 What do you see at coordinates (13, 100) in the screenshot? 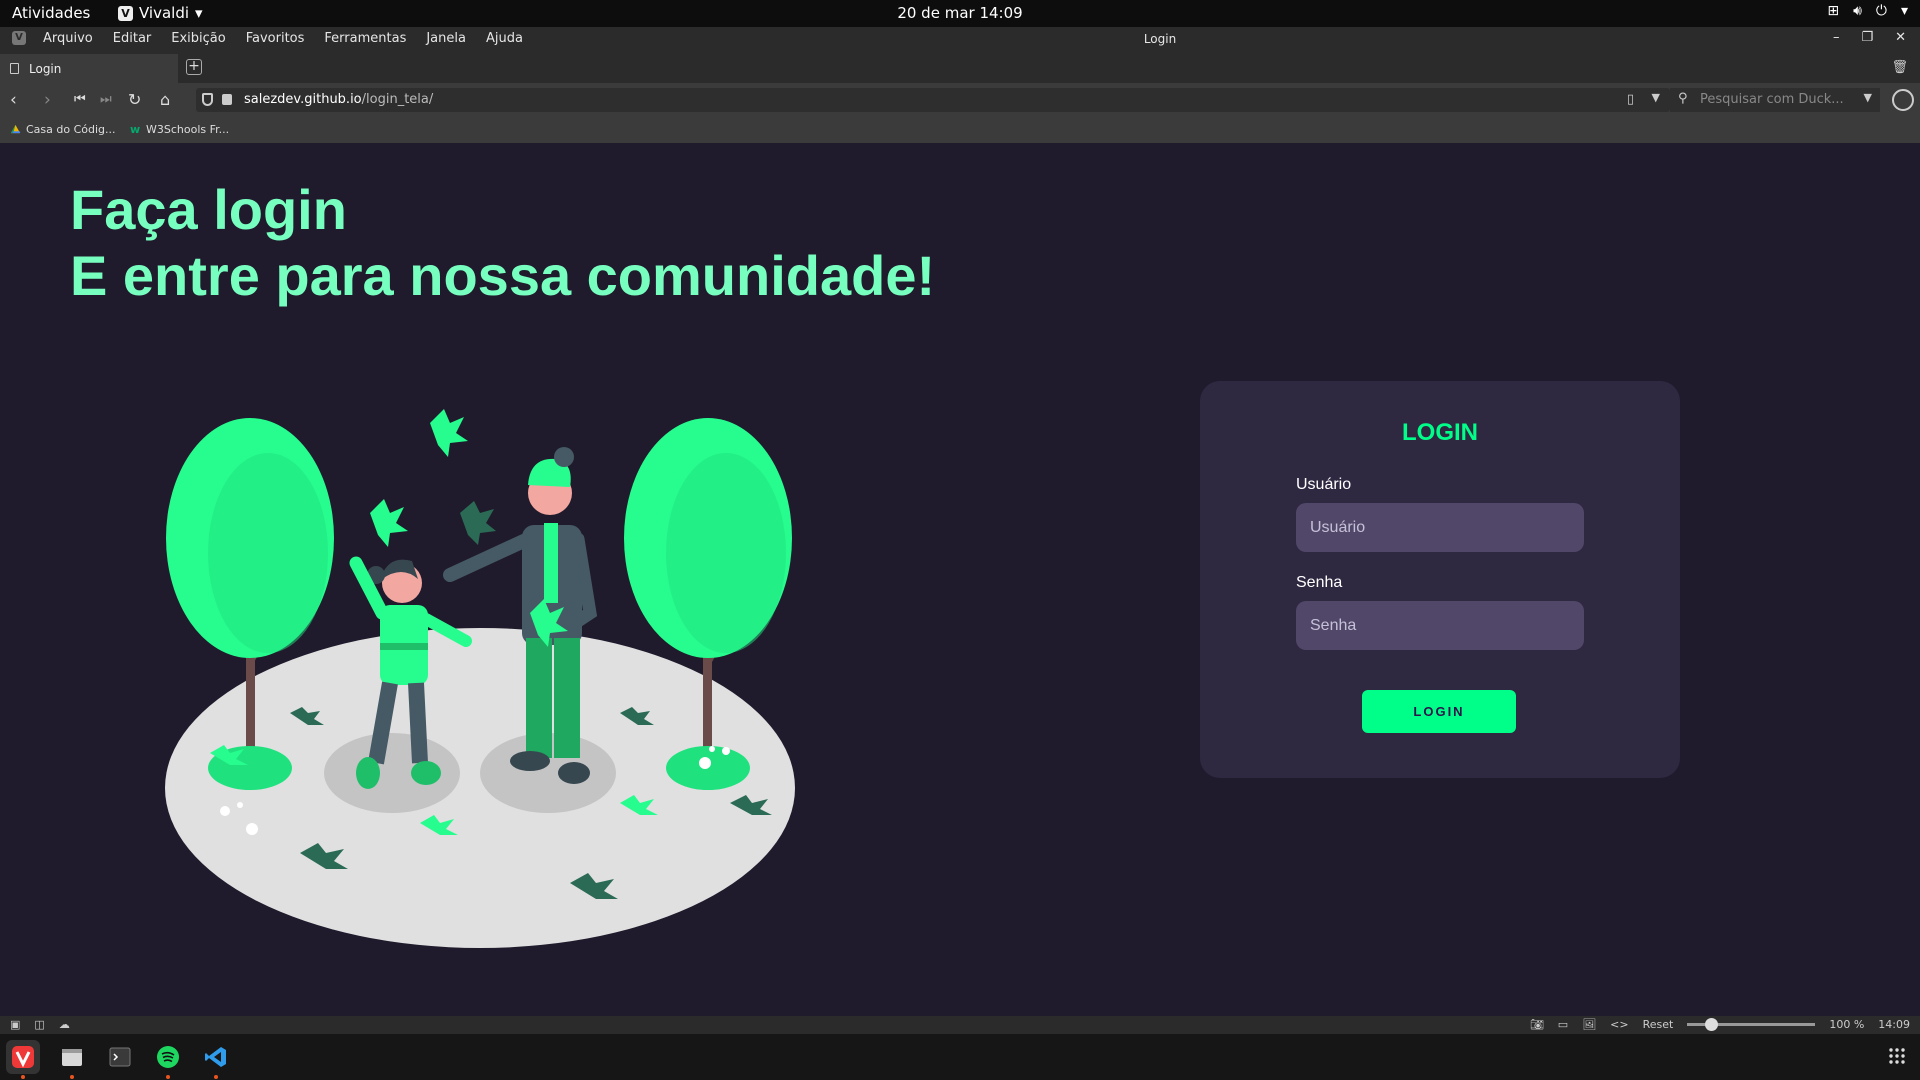
I see `back-icon: ‹` at bounding box center [13, 100].